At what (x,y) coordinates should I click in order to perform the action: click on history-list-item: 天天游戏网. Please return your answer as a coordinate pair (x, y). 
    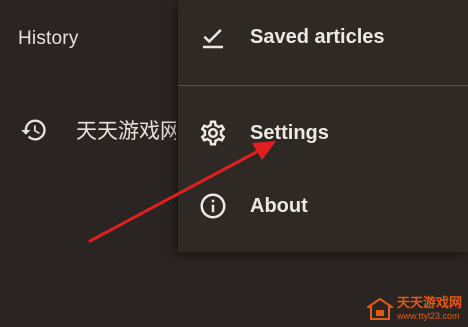
    Looking at the image, I should click on (105, 130).